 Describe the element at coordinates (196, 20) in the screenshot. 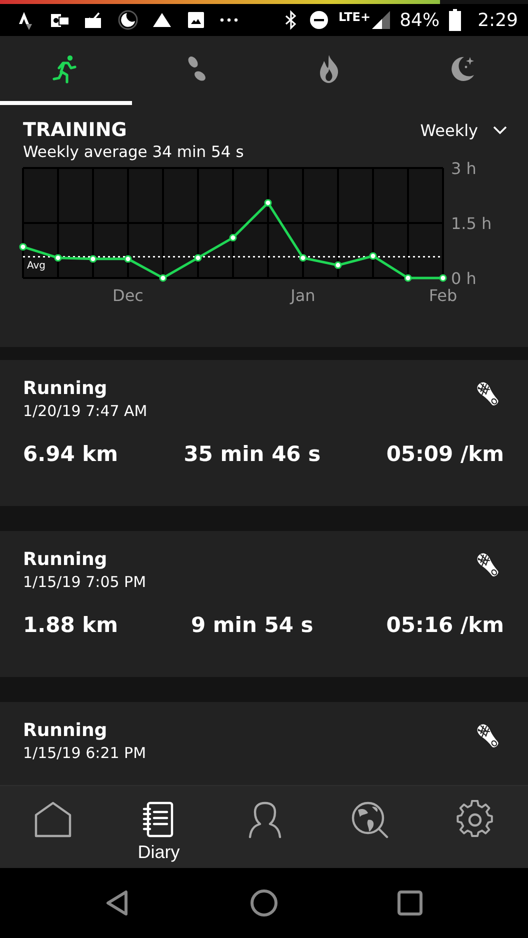

I see `image-icon` at that location.